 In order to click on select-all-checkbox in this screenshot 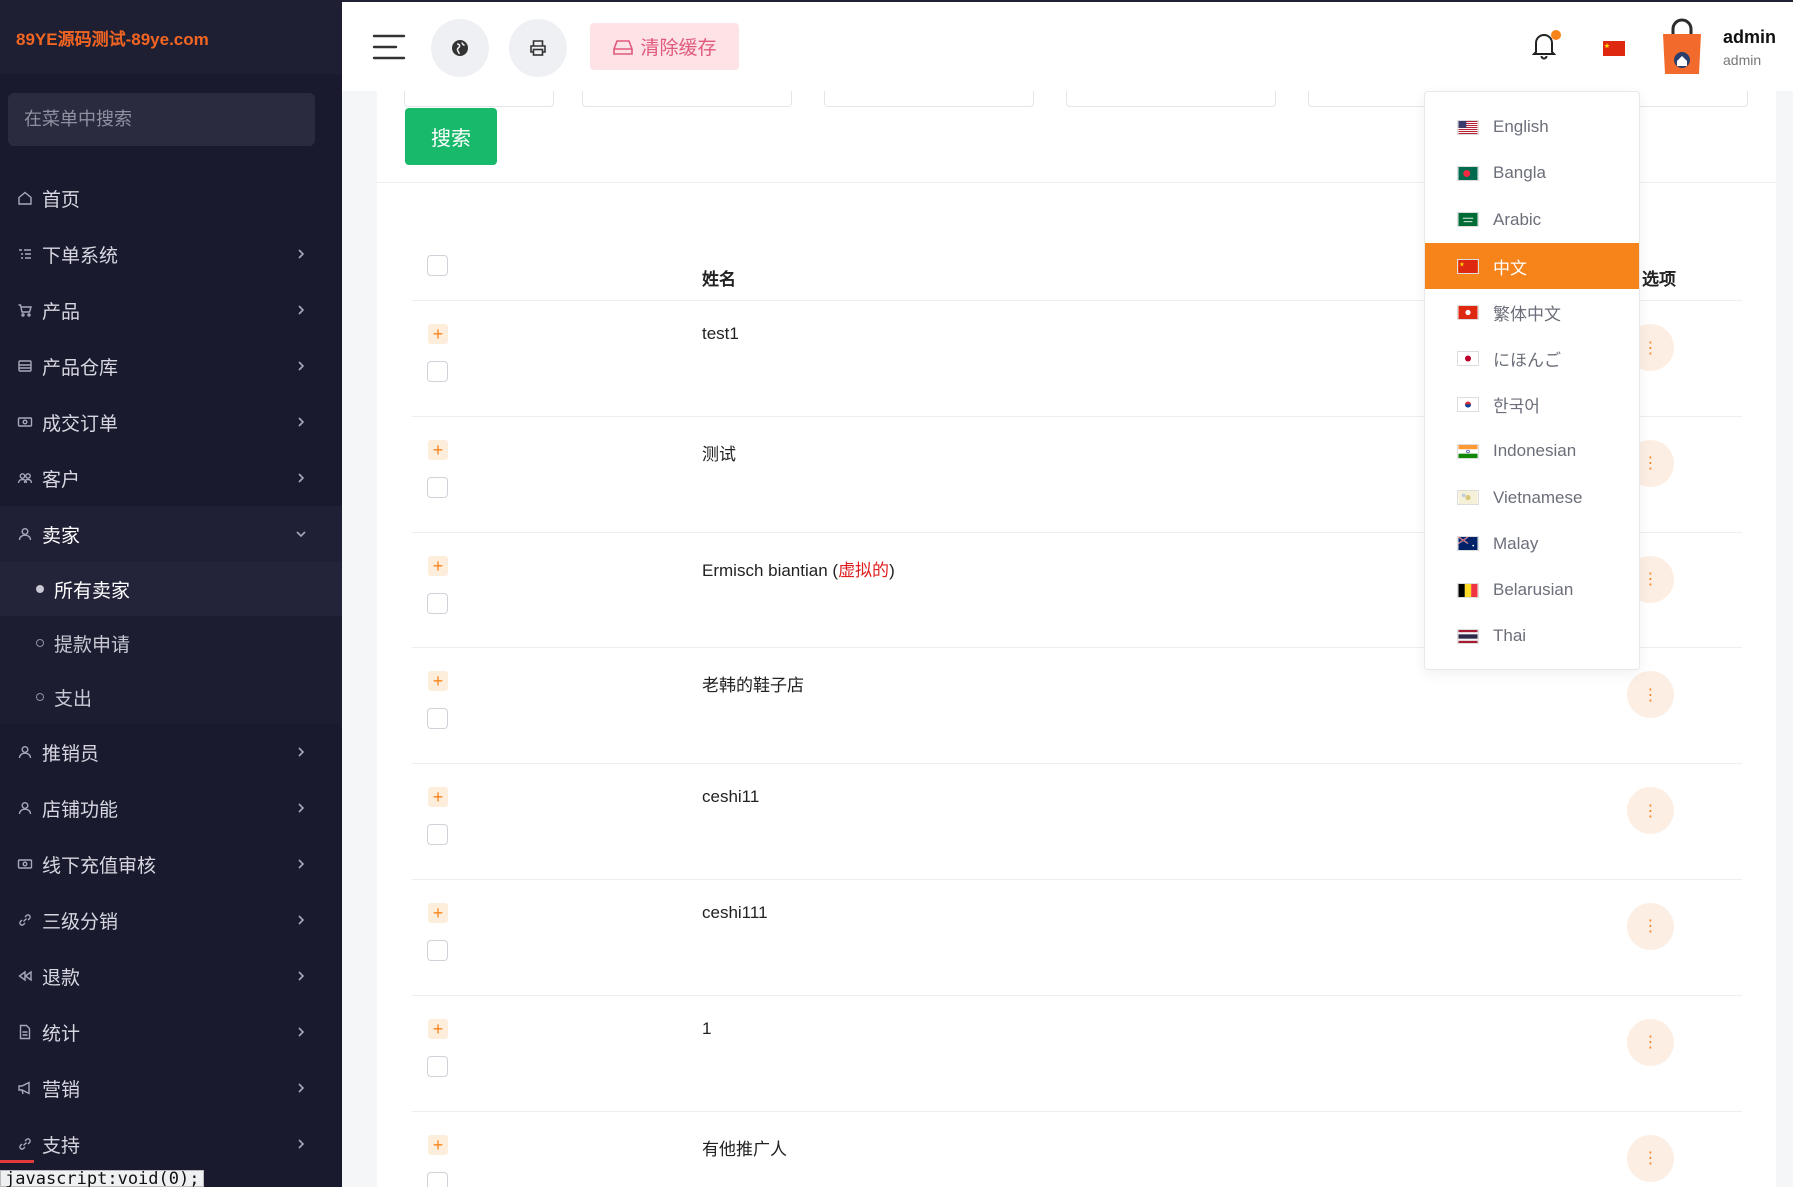, I will do `click(437, 265)`.